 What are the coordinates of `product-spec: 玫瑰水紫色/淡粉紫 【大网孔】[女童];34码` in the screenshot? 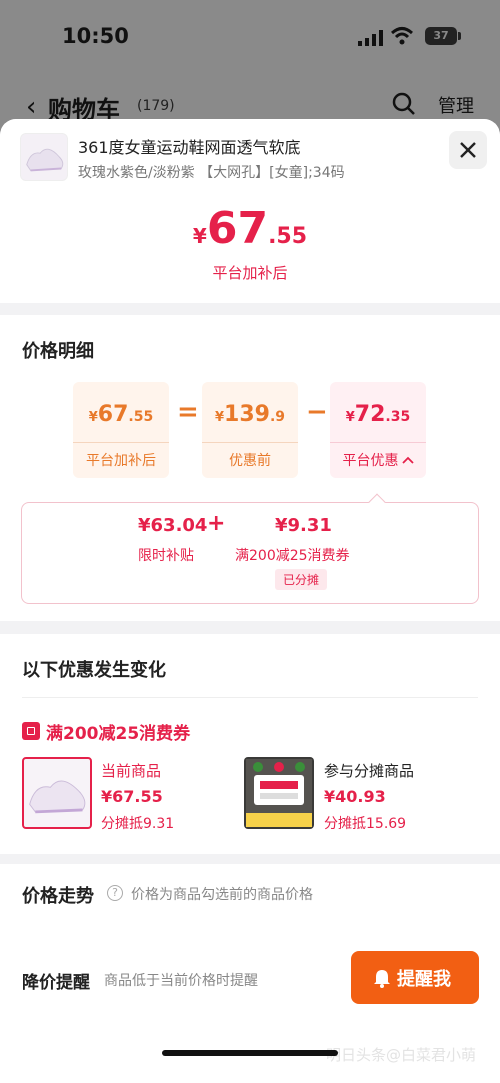 It's located at (211, 173).